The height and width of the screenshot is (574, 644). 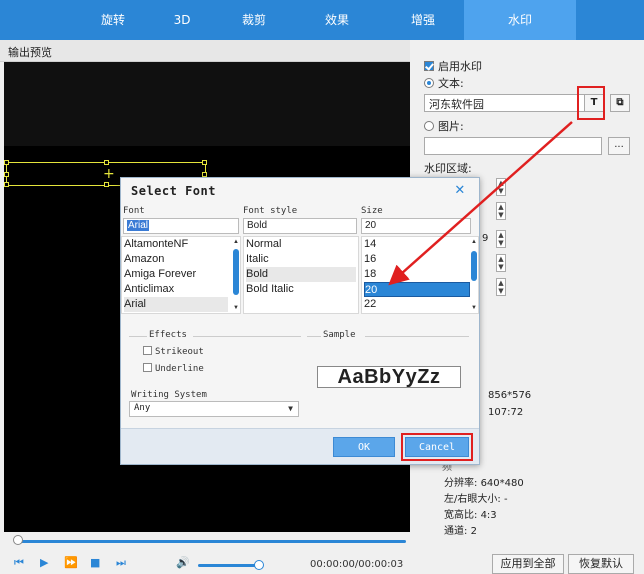 I want to click on preview-frame-top, so click(x=207, y=104).